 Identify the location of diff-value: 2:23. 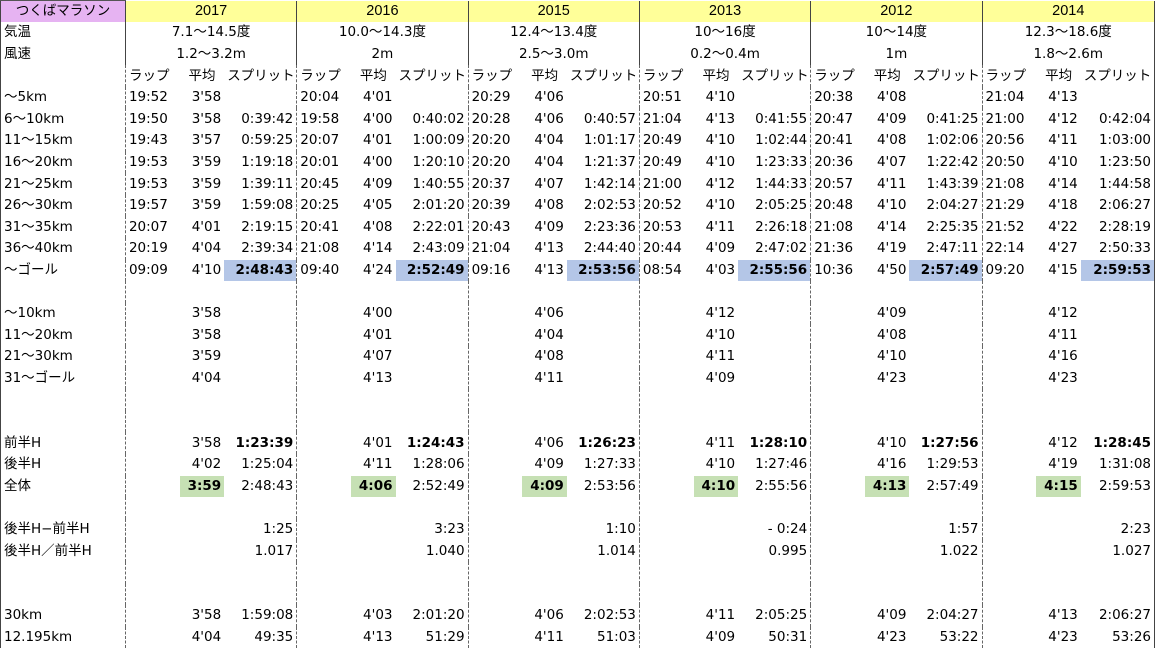
(1117, 529).